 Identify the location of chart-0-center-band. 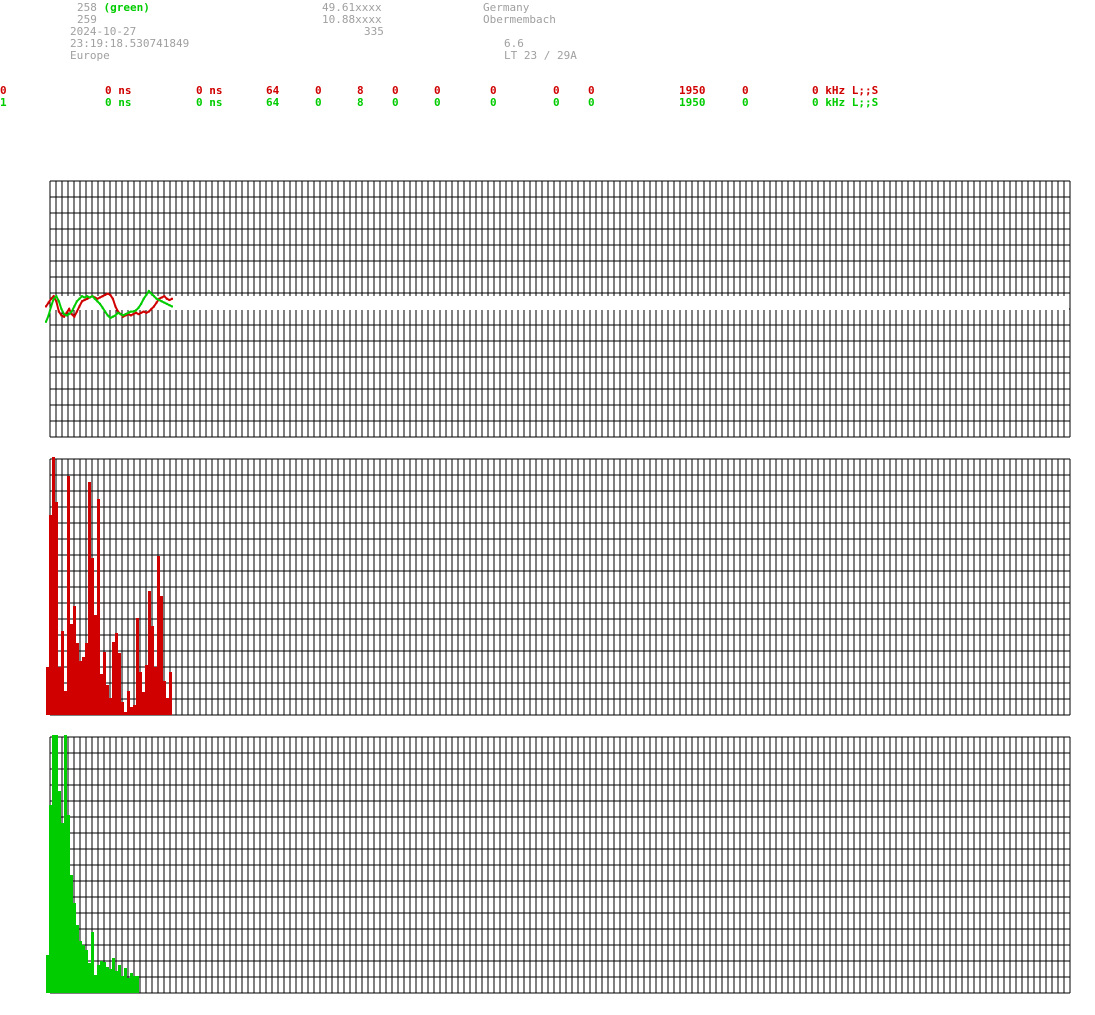
(560, 303).